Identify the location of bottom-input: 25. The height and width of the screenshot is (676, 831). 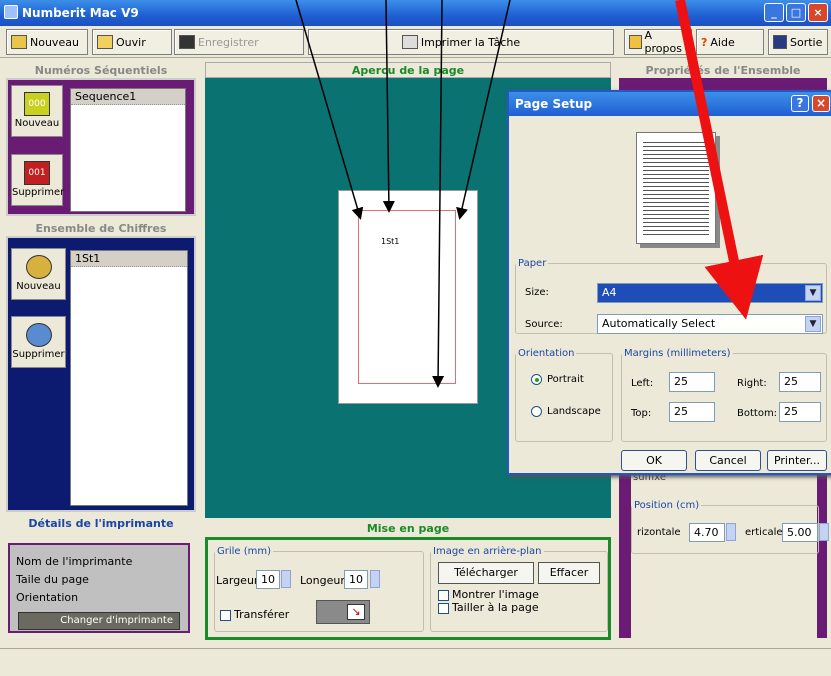
(800, 412).